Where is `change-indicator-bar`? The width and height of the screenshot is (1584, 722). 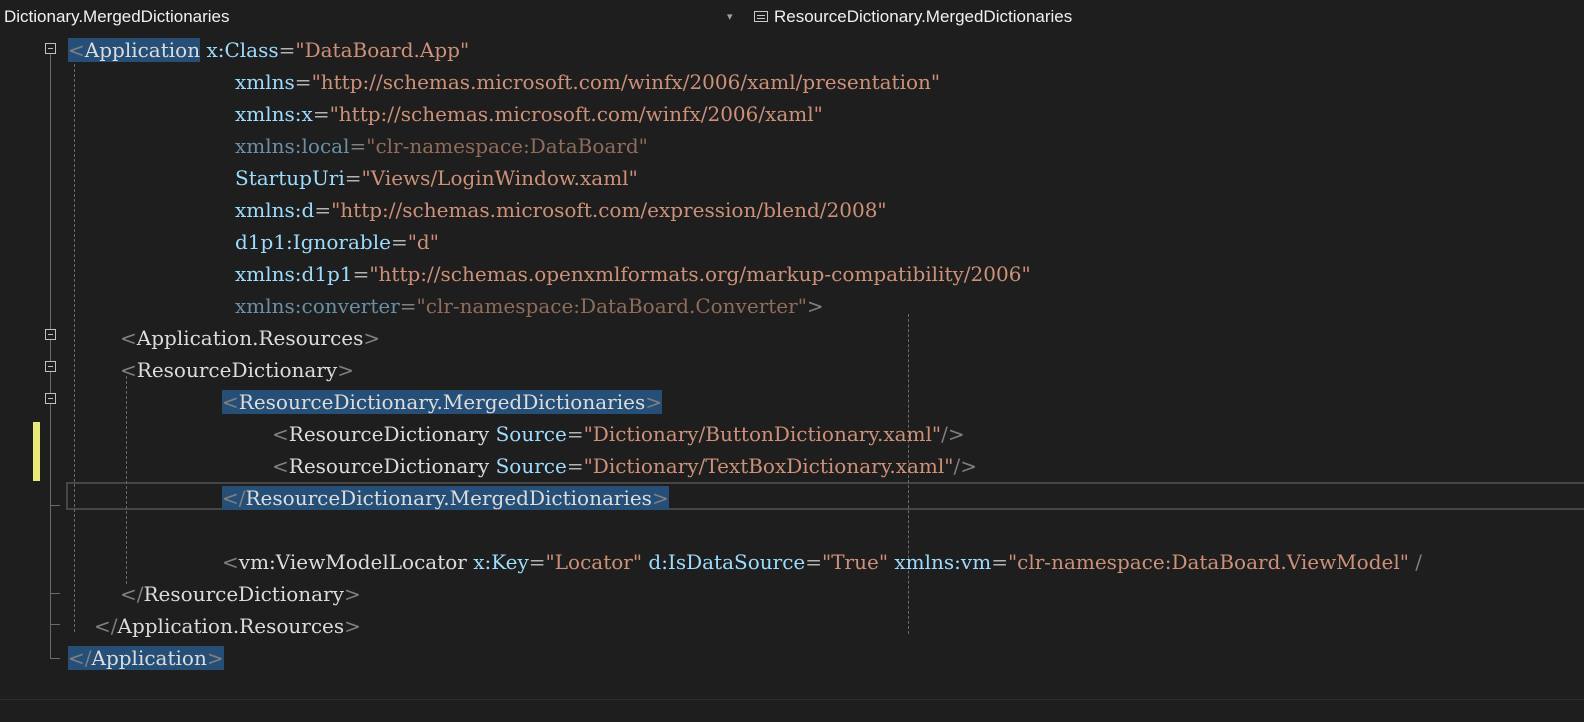 change-indicator-bar is located at coordinates (36, 451).